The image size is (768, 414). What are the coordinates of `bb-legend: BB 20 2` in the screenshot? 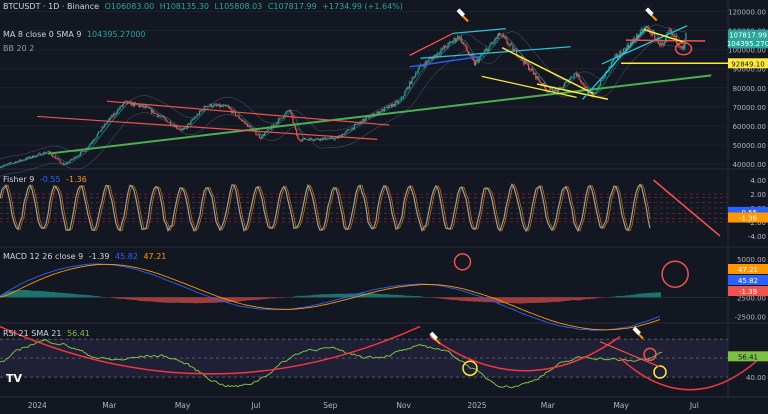 It's located at (20, 48).